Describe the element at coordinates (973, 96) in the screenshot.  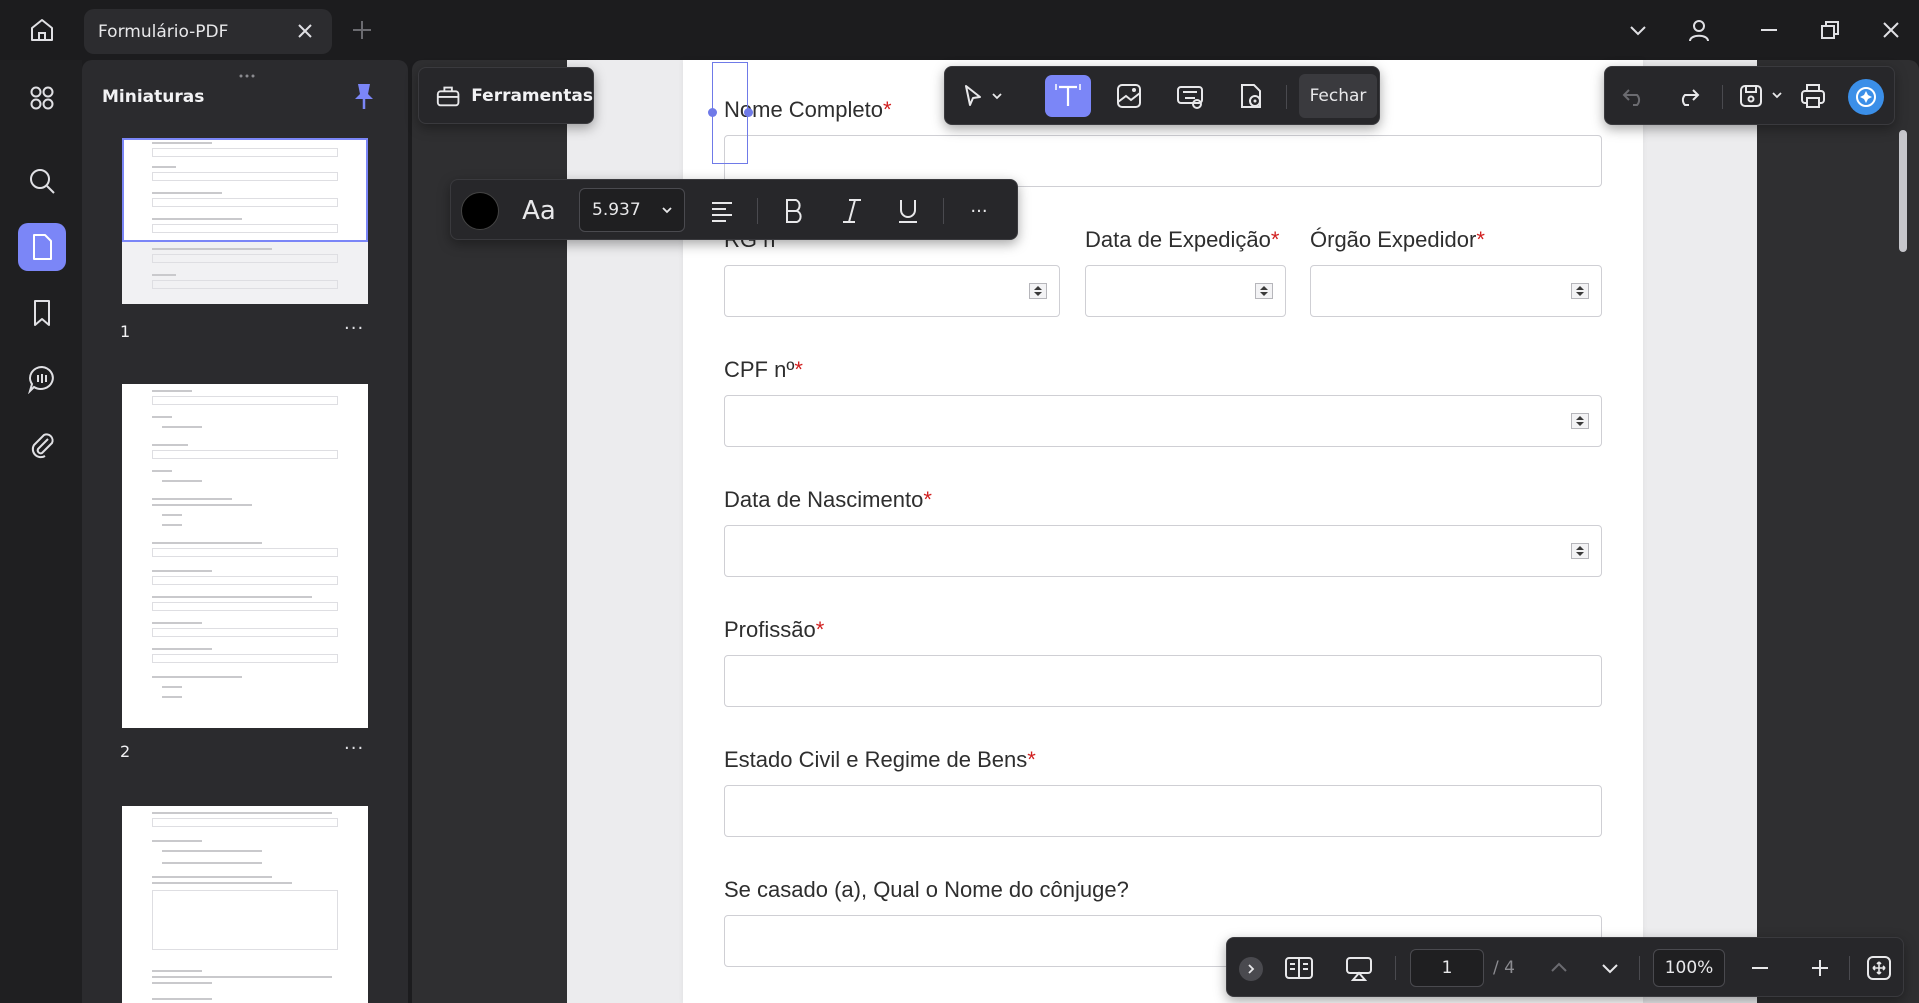
I see `select-arrow-icon` at that location.